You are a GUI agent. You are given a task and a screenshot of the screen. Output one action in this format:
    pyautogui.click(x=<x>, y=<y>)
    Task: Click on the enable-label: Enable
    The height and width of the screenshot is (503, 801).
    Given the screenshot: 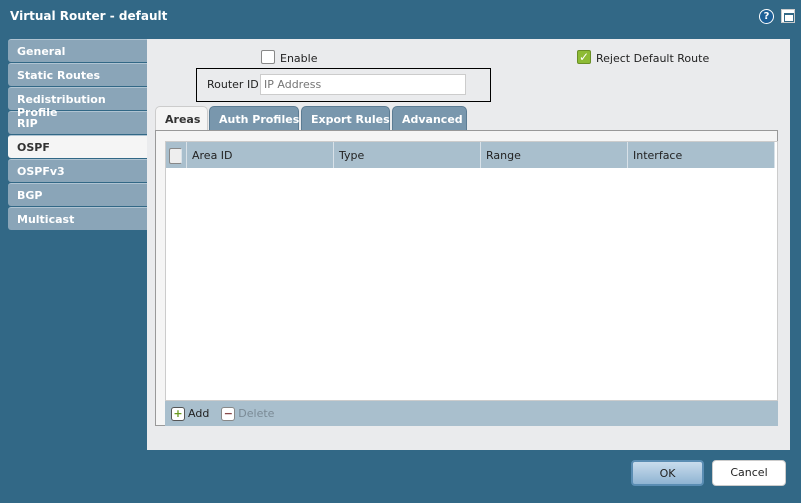 What is the action you would take?
    pyautogui.click(x=299, y=58)
    